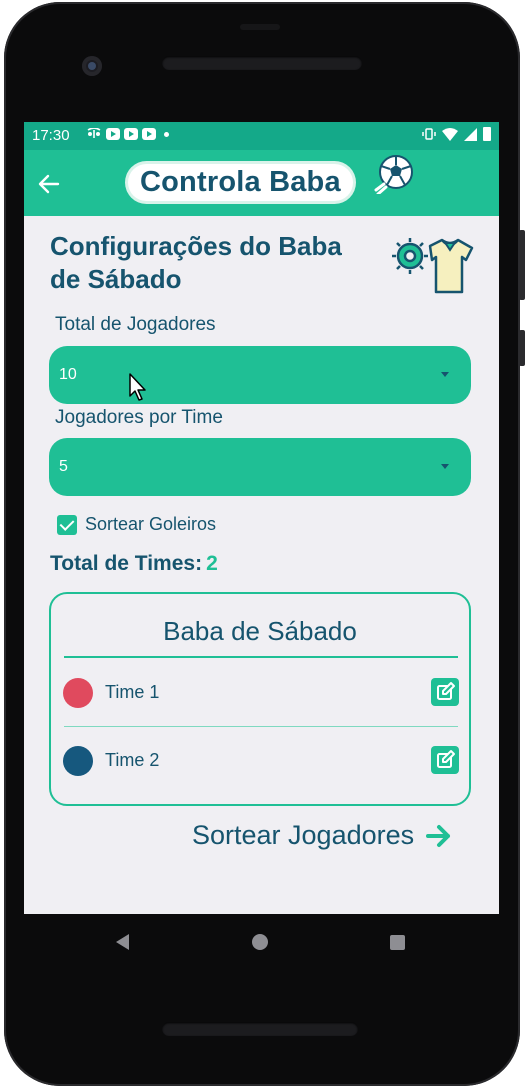 This screenshot has height=1088, width=525. What do you see at coordinates (260, 27) in the screenshot?
I see `earpiece` at bounding box center [260, 27].